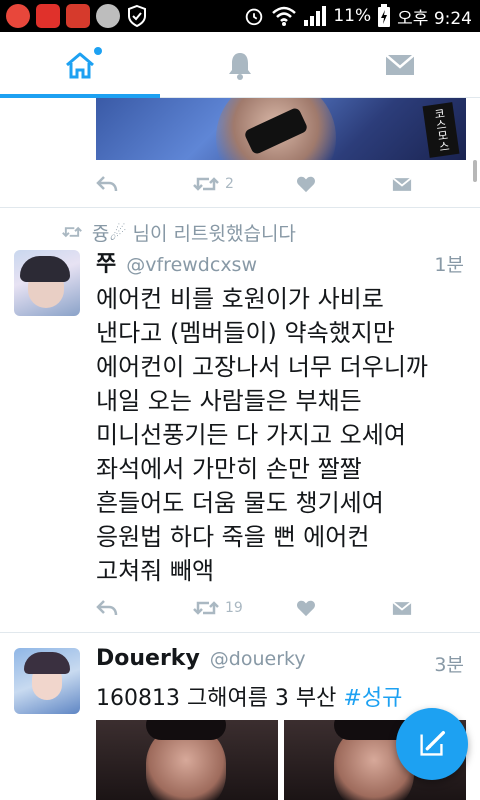 The height and width of the screenshot is (800, 480). I want to click on compose-tweet-button, so click(432, 744).